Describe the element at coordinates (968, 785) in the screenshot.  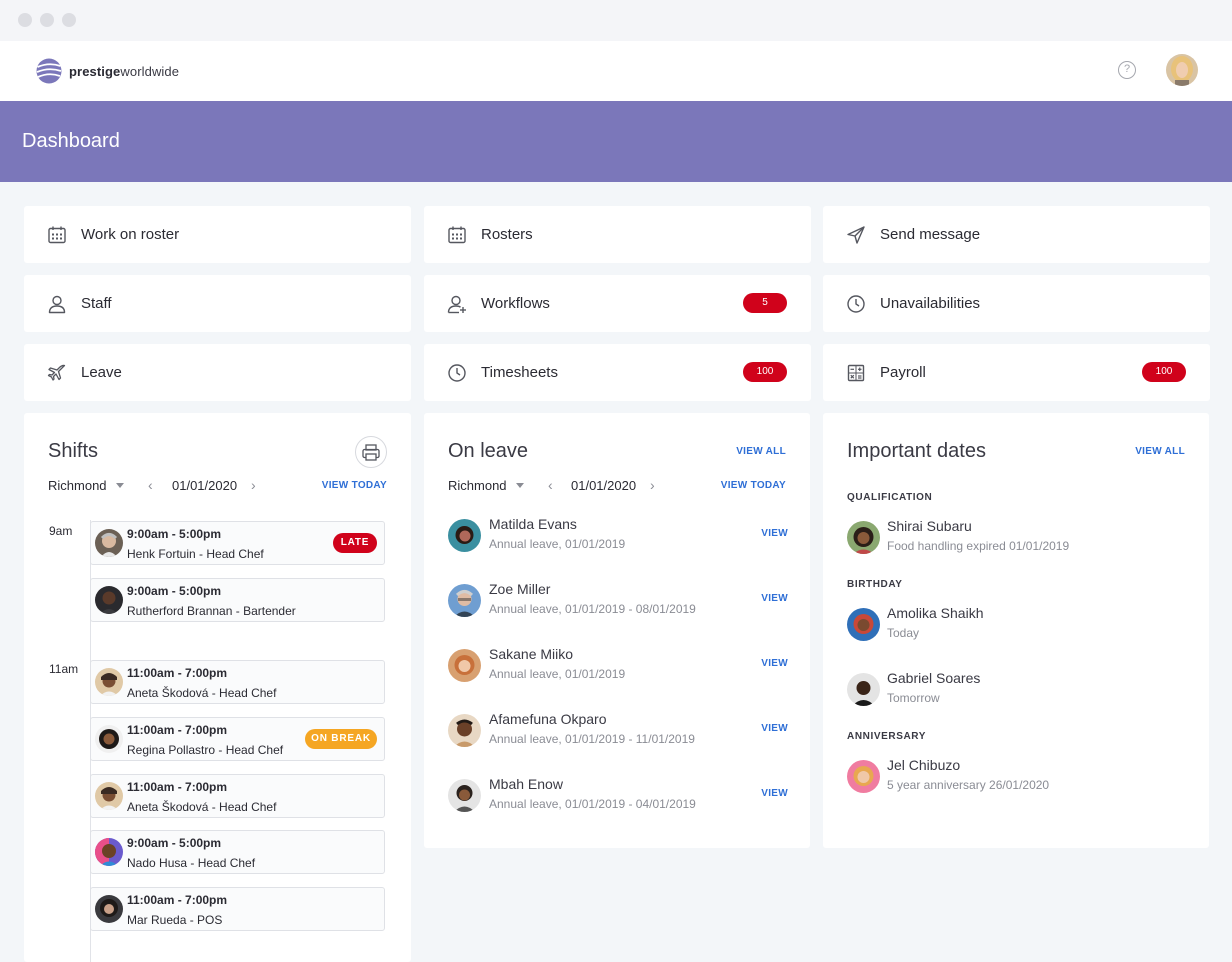
I see `event-detail: 5 year anniversary 26/01/2020` at that location.